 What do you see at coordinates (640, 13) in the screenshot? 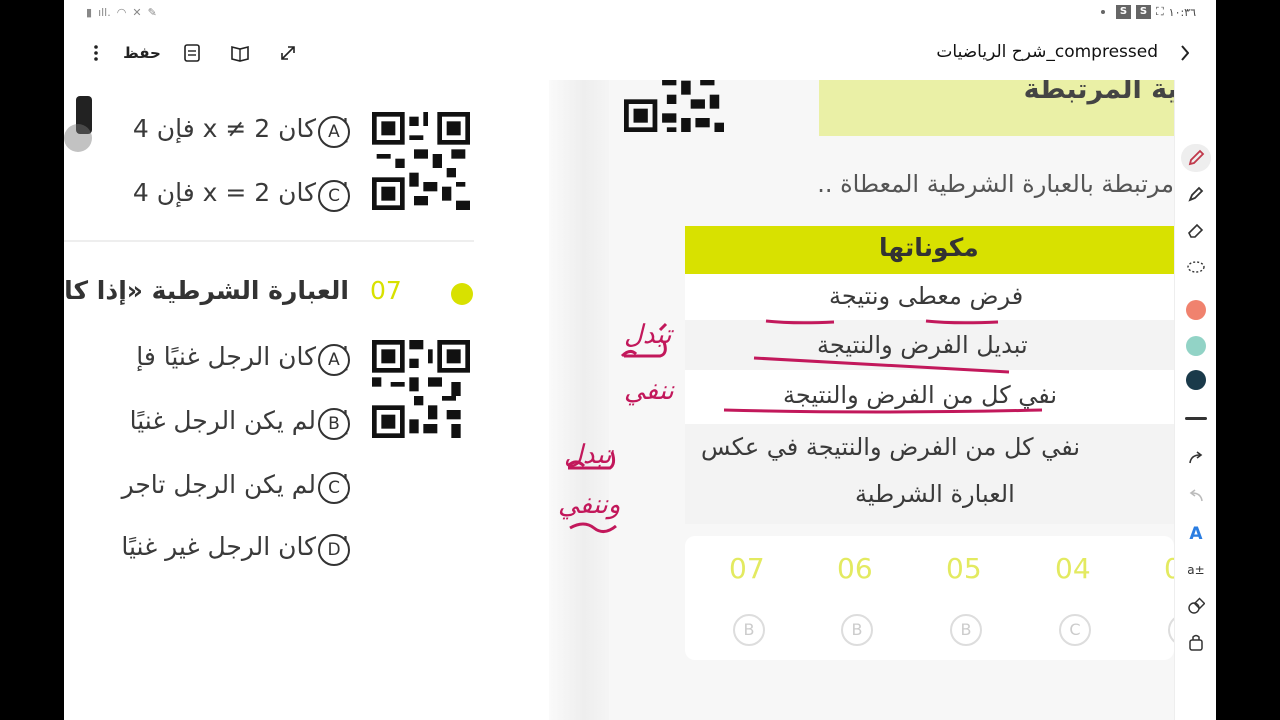
I see `status-bar: ▮ ıll. ◠ ✕ ✎ S S ⛶ ١٠:٣٦` at bounding box center [640, 13].